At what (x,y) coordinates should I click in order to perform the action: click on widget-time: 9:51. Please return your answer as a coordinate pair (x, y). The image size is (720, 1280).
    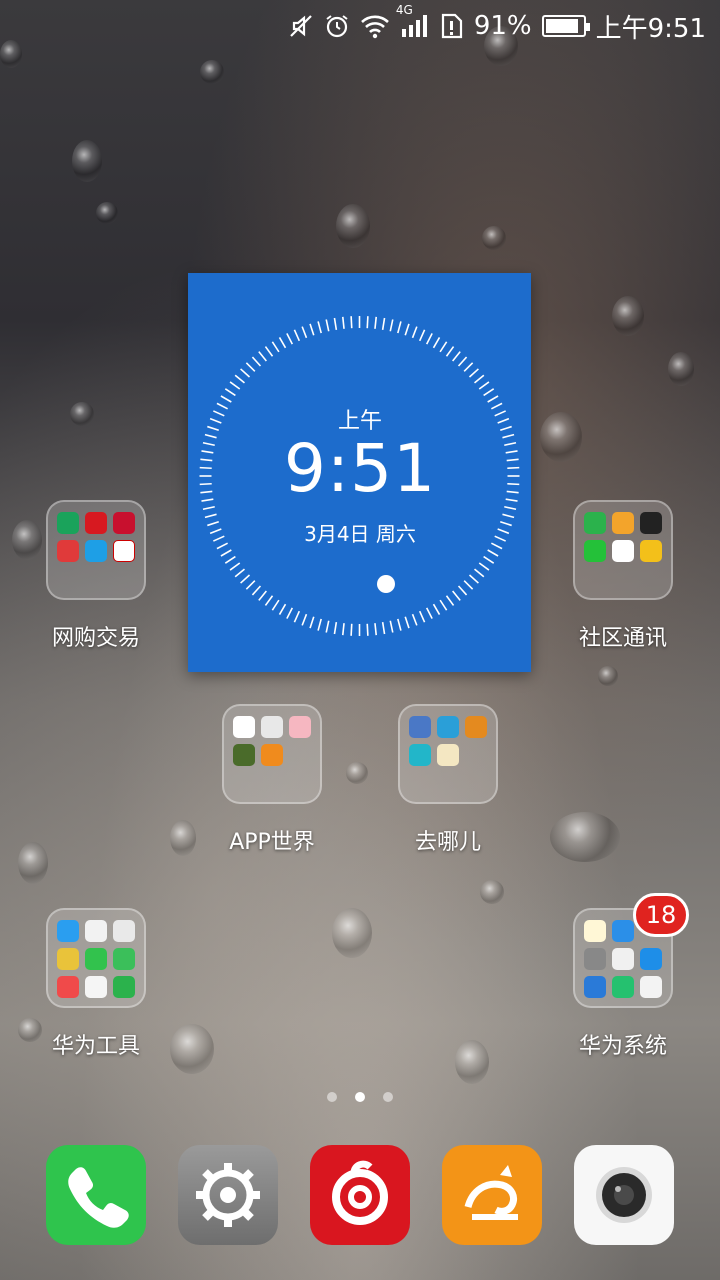
    Looking at the image, I should click on (360, 468).